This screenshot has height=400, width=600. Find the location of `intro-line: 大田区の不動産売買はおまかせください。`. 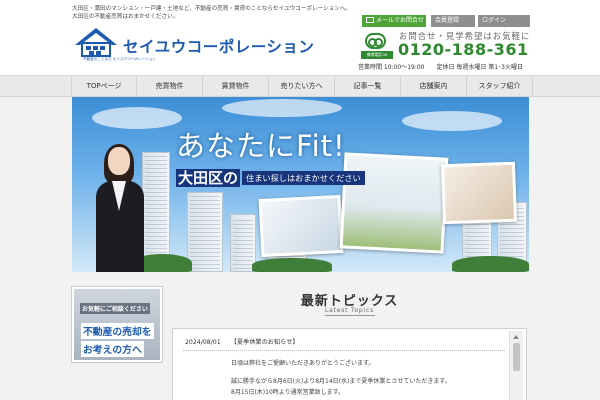

intro-line: 大田区の不動産売買はおまかせください。 is located at coordinates (125, 17).